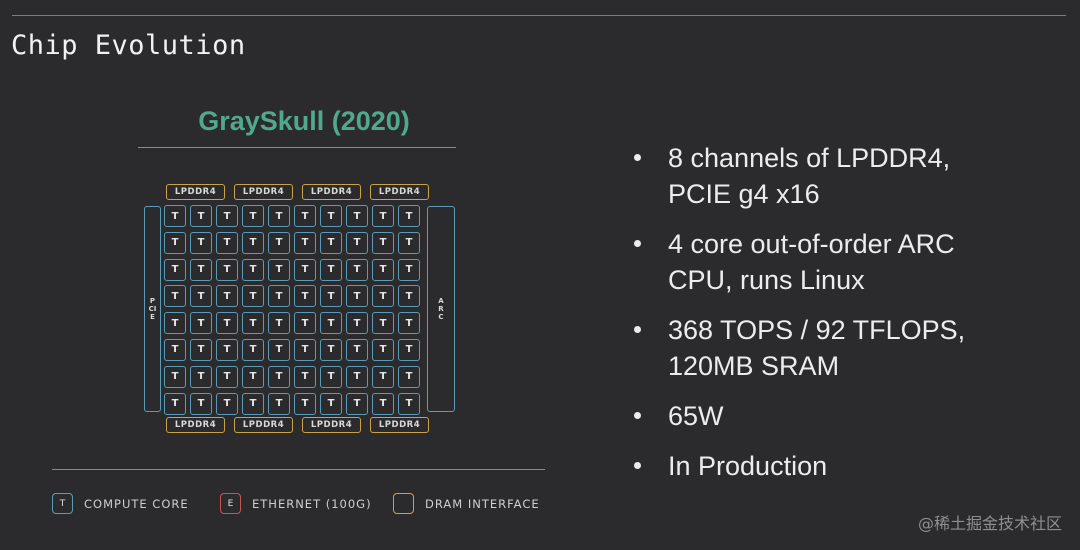 Image resolution: width=1080 pixels, height=550 pixels. I want to click on spec-bullet: 8 channels of LPDDR4, PCIE g4 x16, so click(819, 176).